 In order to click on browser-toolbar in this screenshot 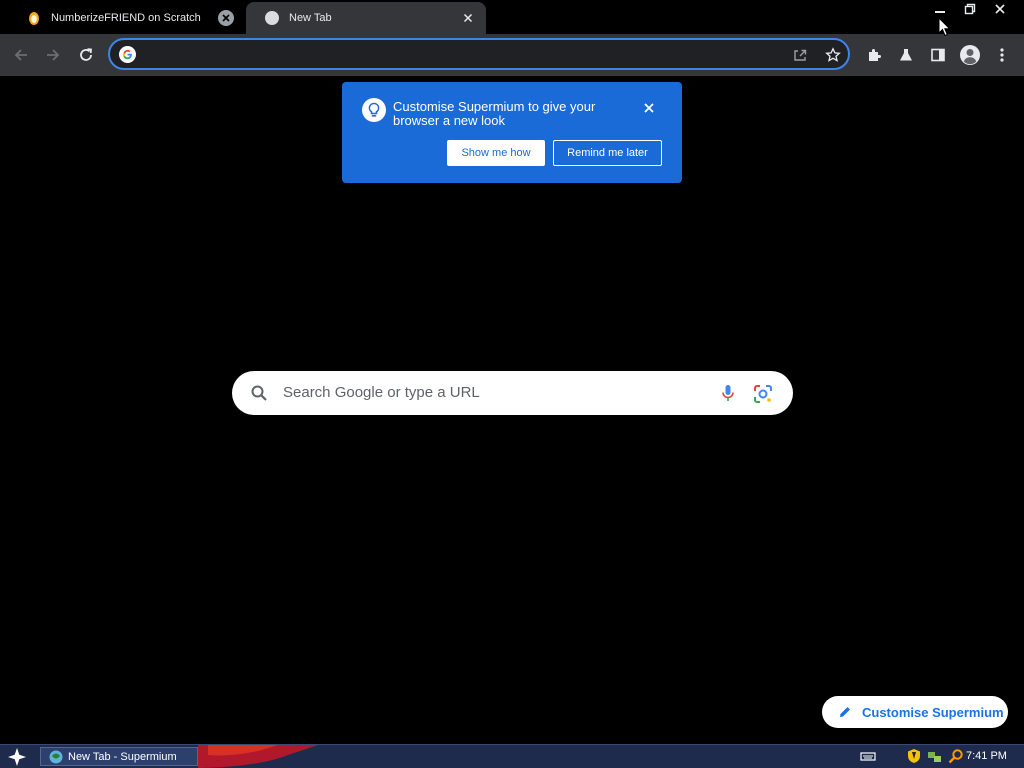, I will do `click(512, 55)`.